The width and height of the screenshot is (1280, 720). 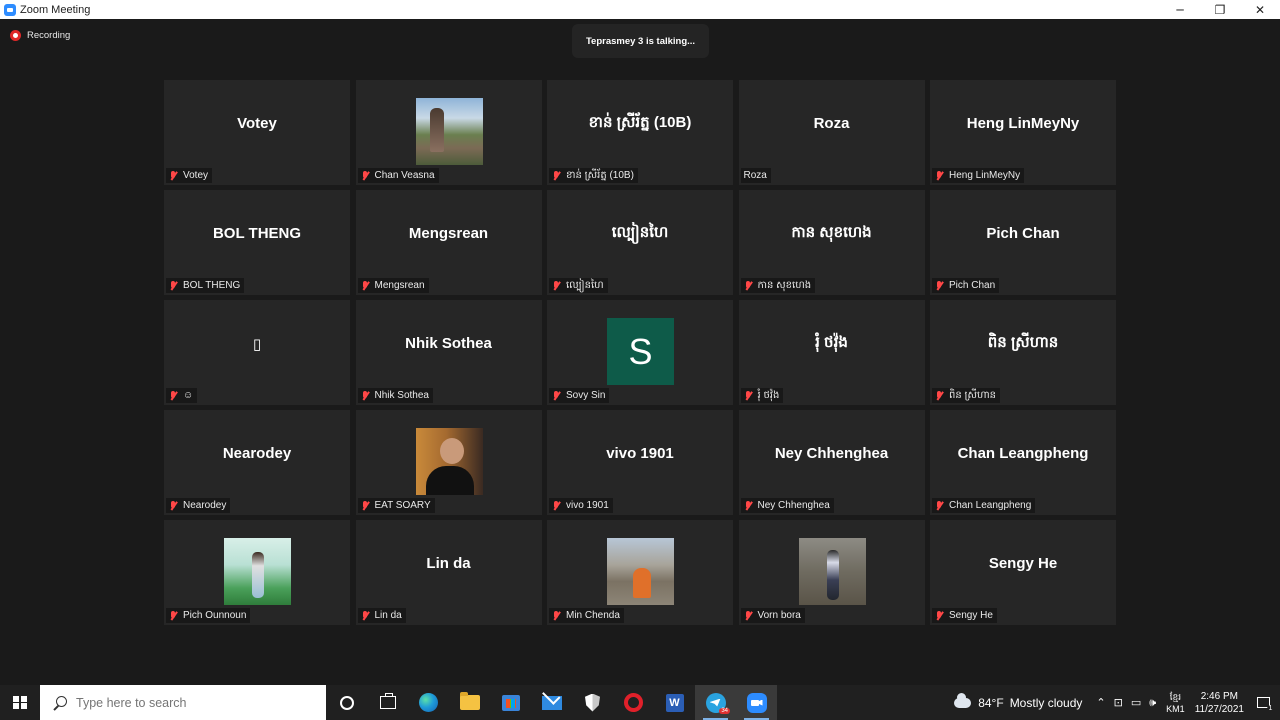 What do you see at coordinates (448, 343) in the screenshot?
I see `participant-display-name: Nhik Sothea` at bounding box center [448, 343].